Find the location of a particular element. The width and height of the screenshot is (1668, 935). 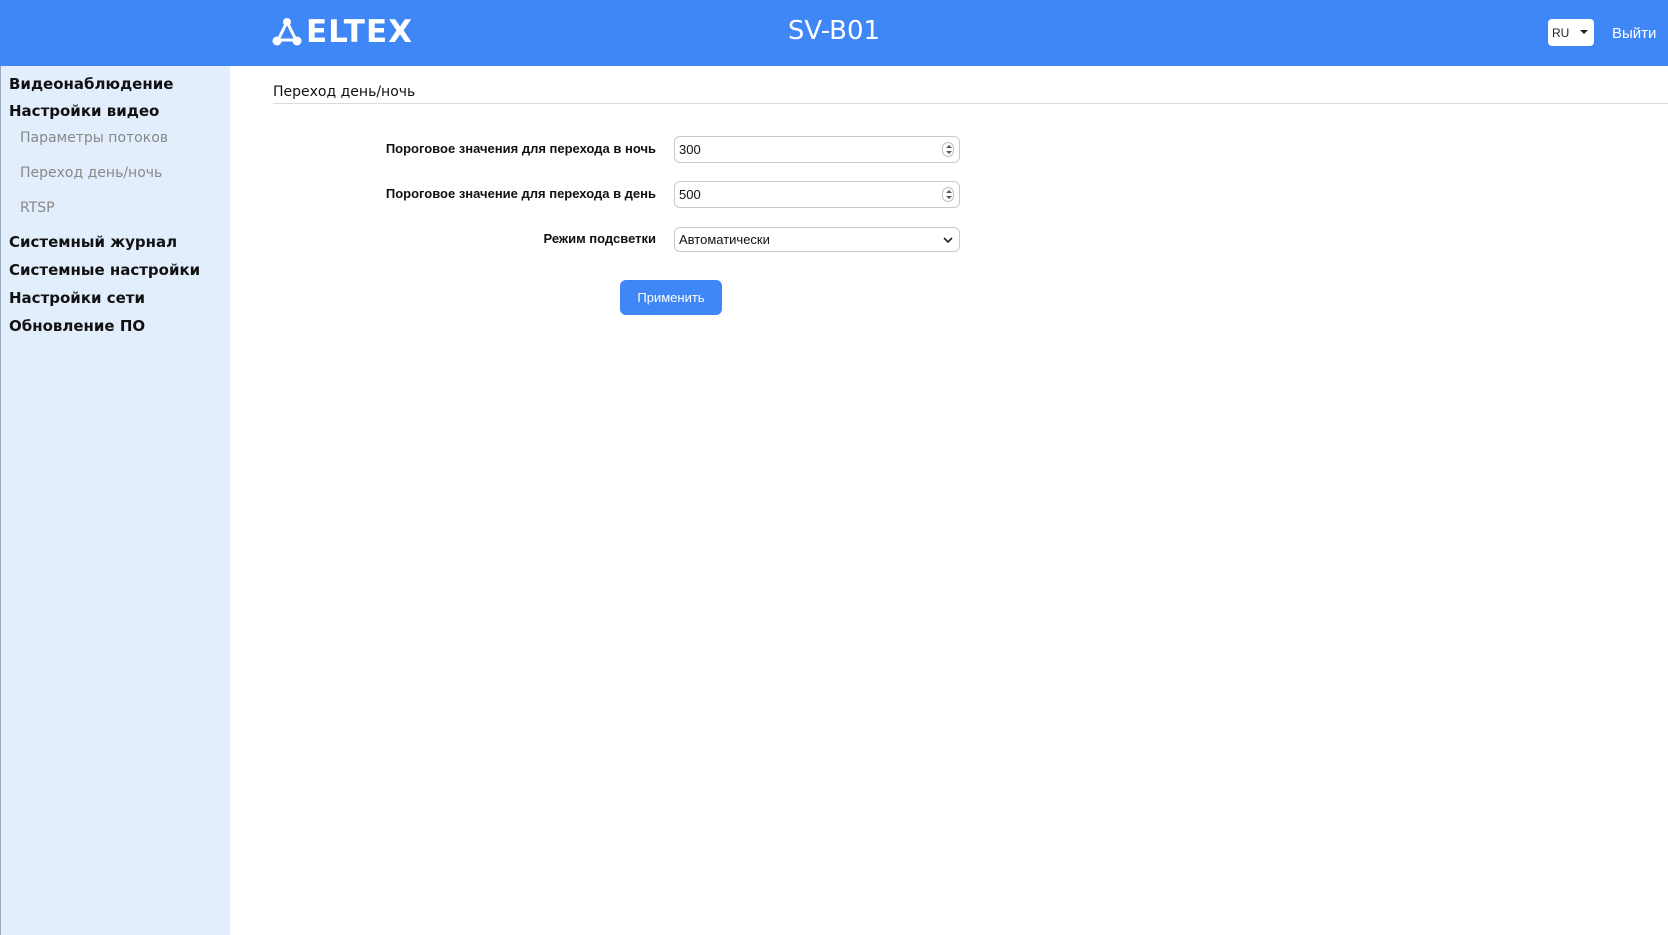

language-select: RU is located at coordinates (1571, 32).